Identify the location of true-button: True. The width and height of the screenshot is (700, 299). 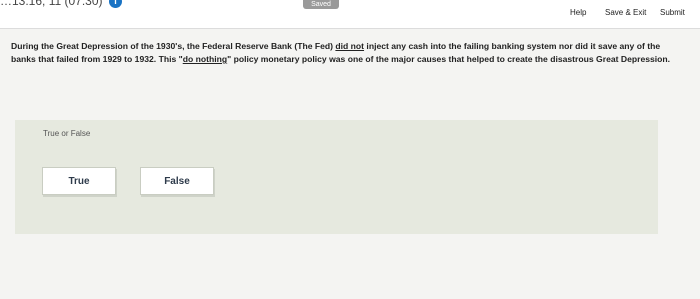
(79, 181).